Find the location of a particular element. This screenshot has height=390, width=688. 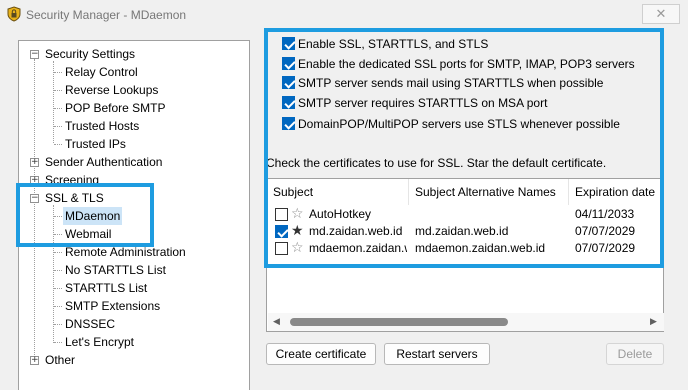

tree-item-label: Sender Authentication is located at coordinates (104, 162).